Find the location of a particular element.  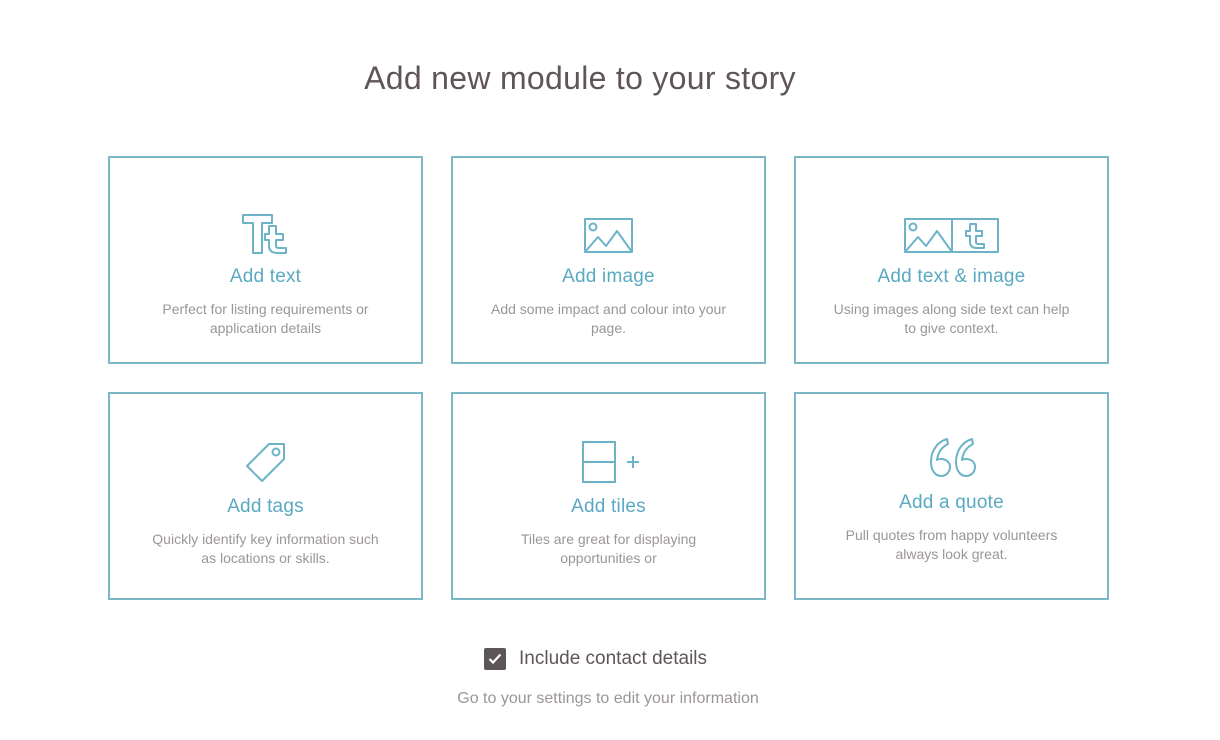

checkmark-icon is located at coordinates (495, 659).